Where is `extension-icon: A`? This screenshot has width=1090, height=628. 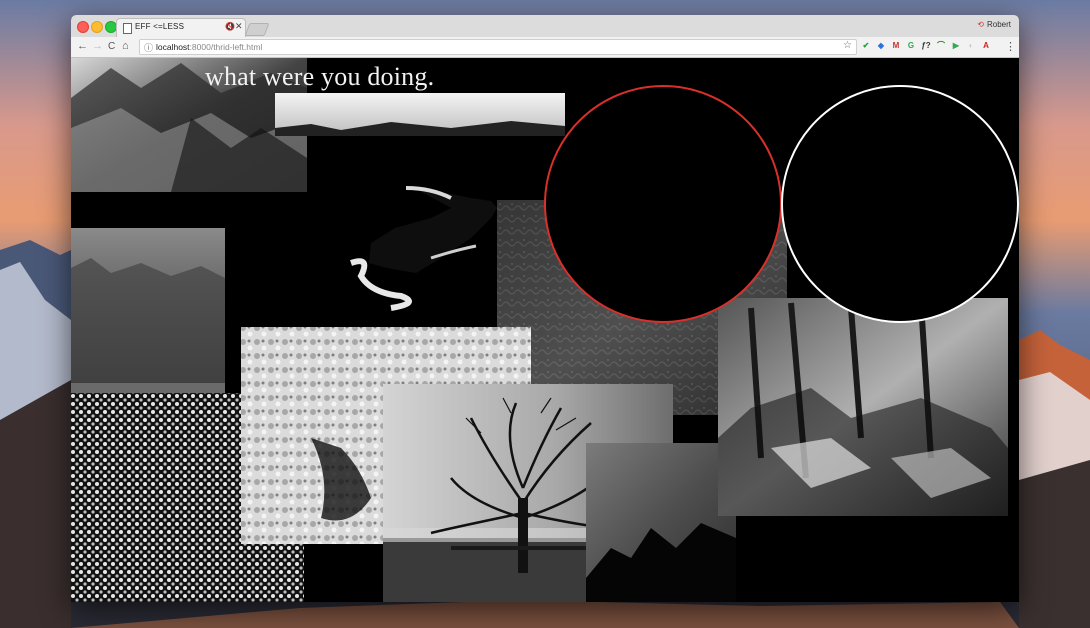
extension-icon: A is located at coordinates (986, 46).